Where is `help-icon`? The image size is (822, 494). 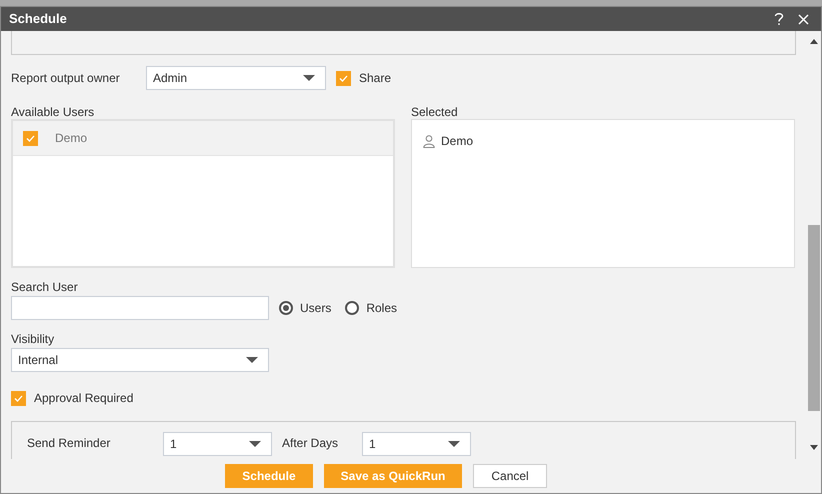
help-icon is located at coordinates (779, 19).